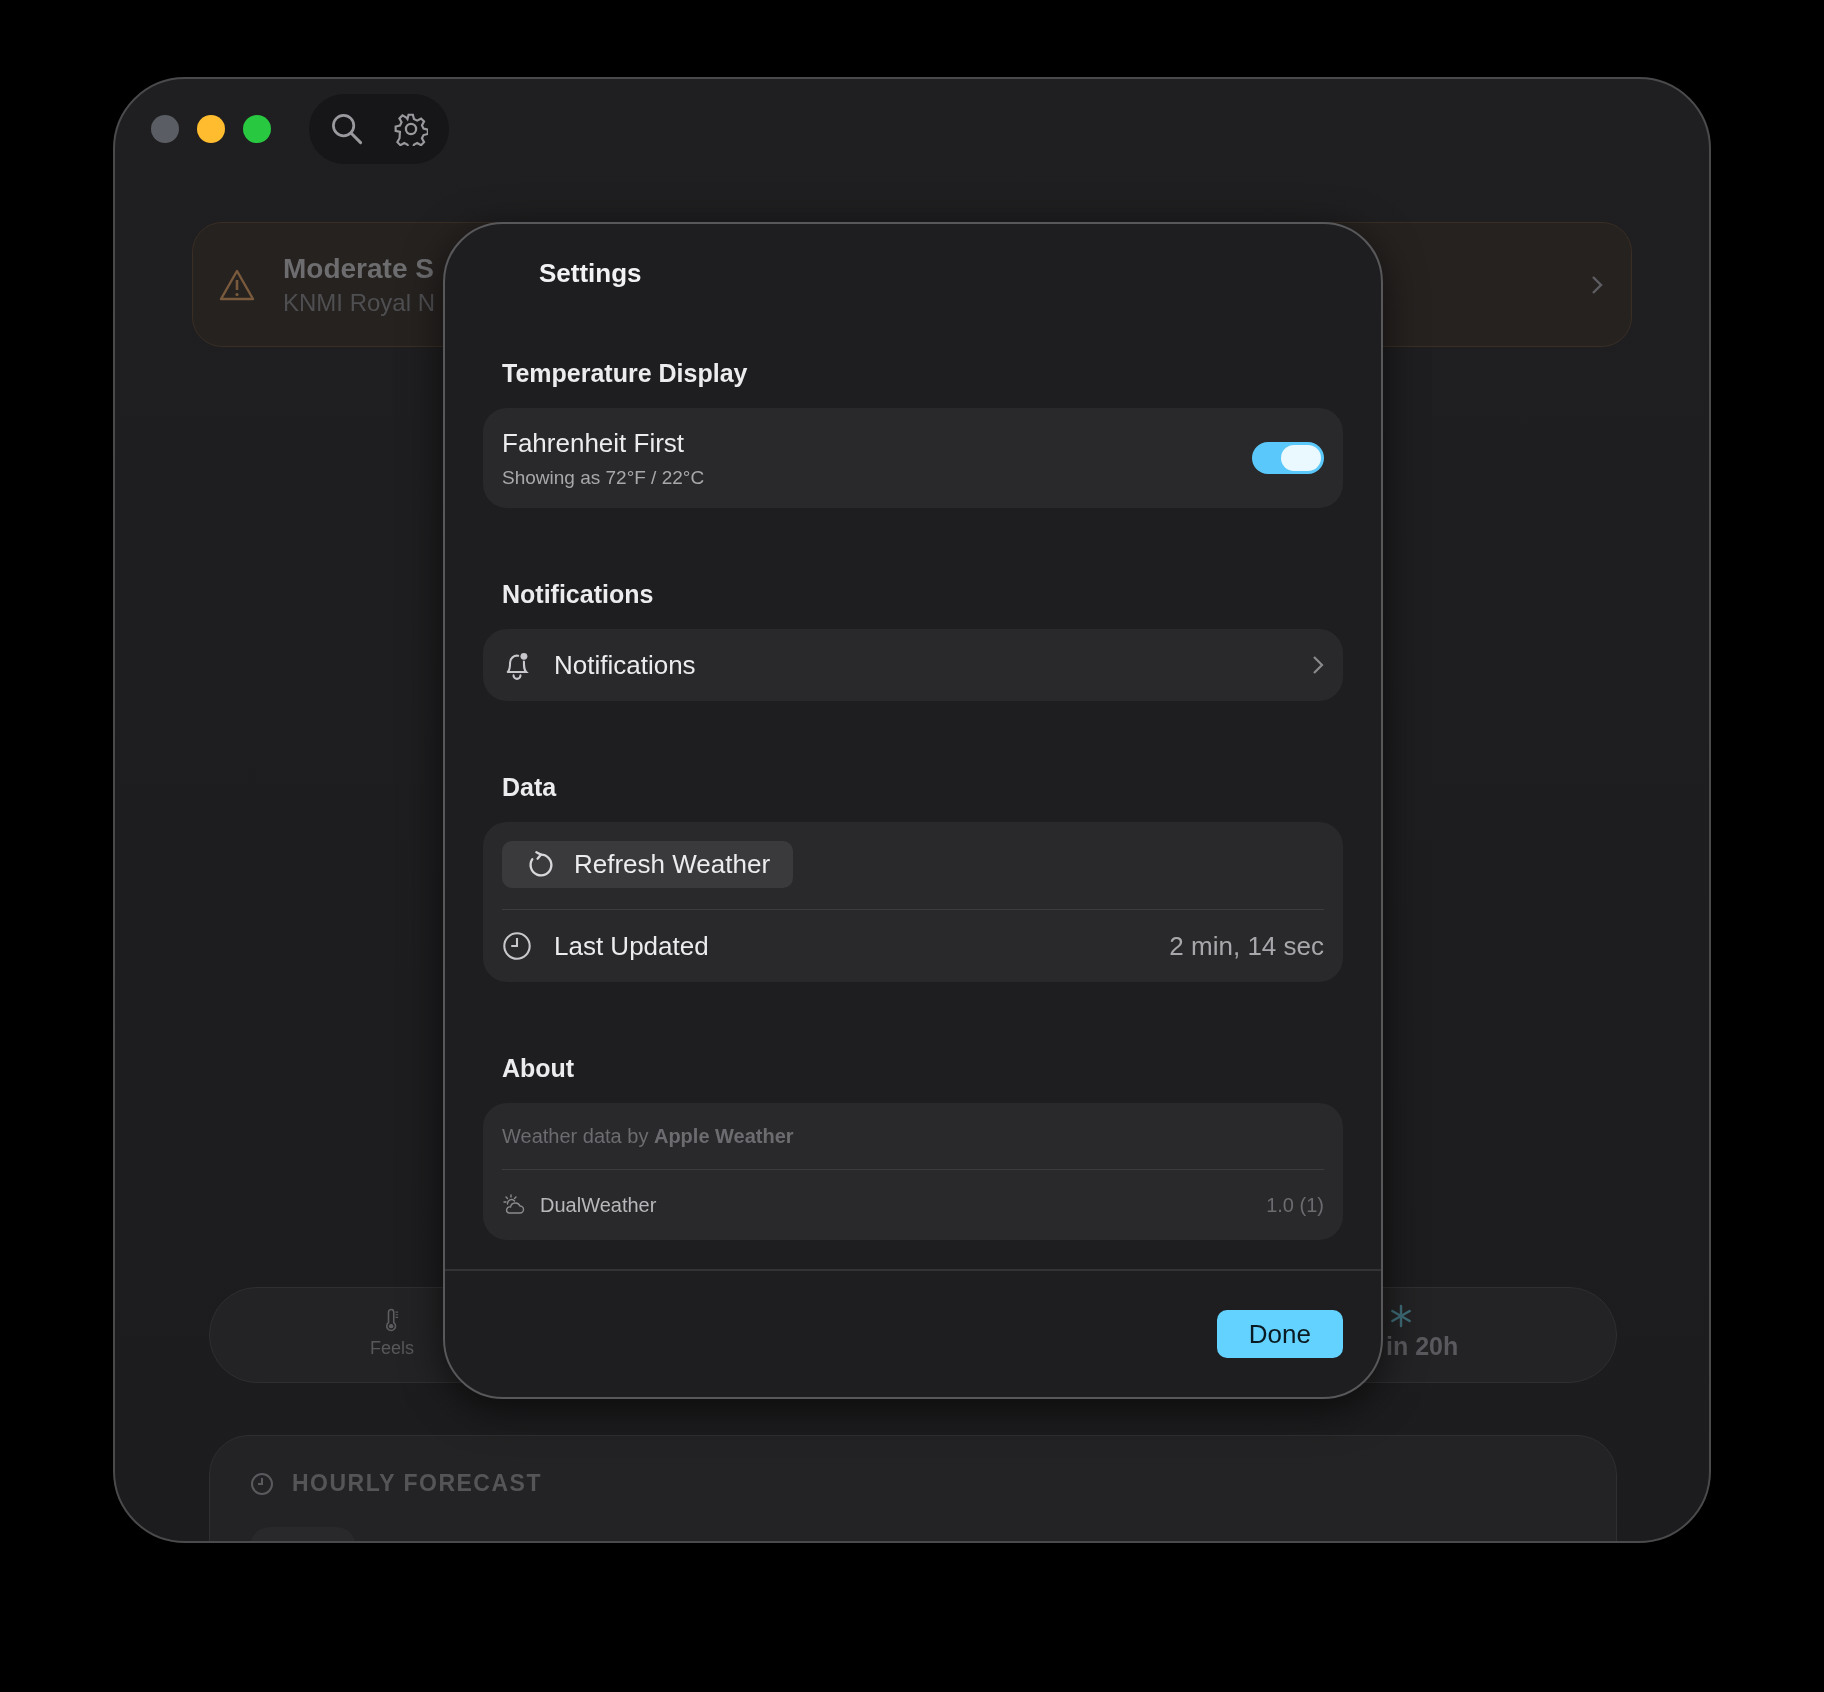 The height and width of the screenshot is (1692, 1824). I want to click on search-icon, so click(347, 129).